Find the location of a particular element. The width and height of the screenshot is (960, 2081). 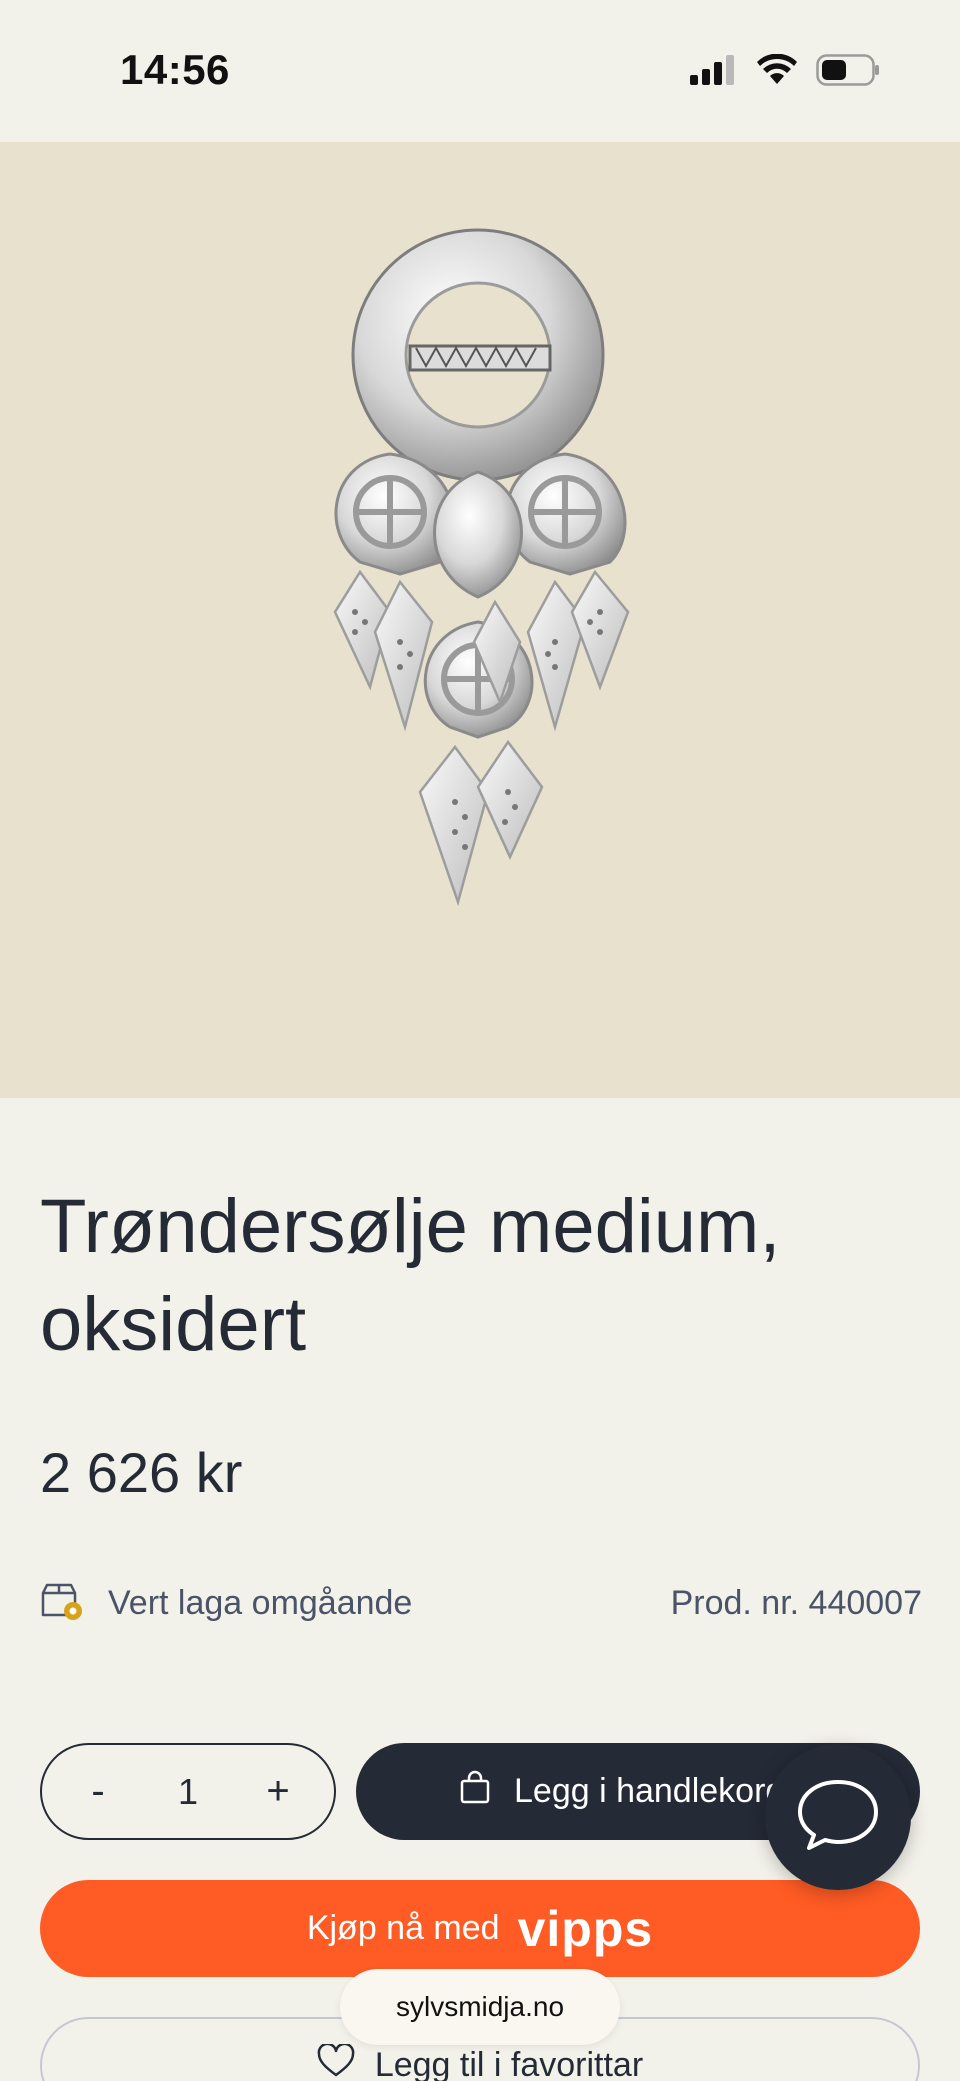

silver-brooch-image is located at coordinates (481, 567).